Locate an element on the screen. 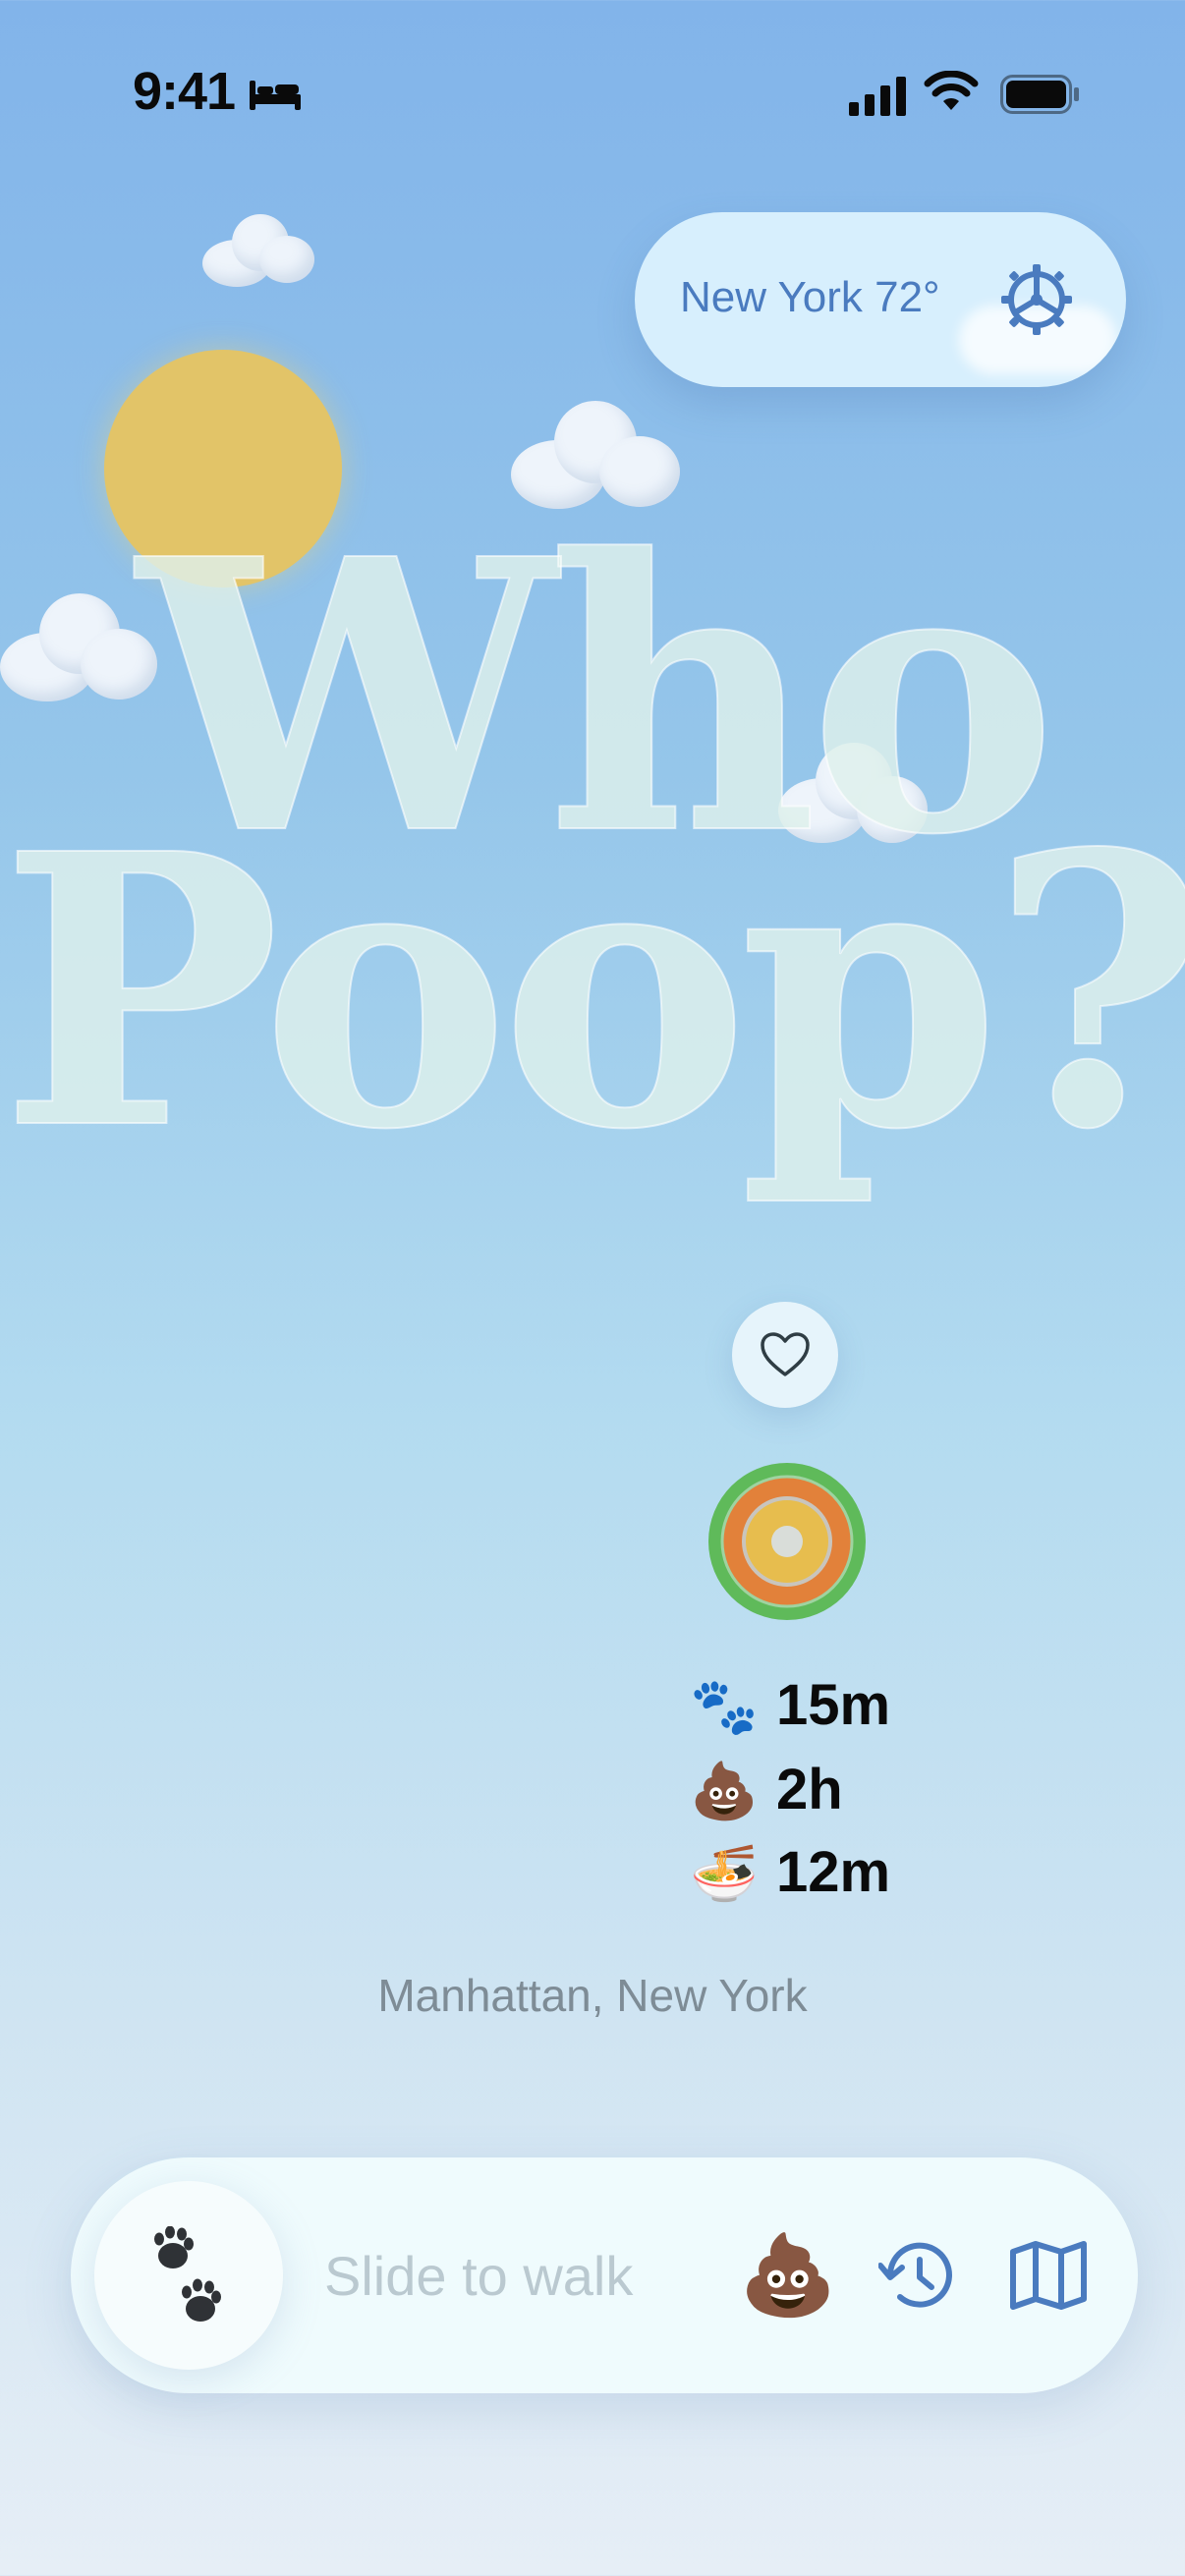 This screenshot has height=2576, width=1185. battery-icon is located at coordinates (1040, 94).